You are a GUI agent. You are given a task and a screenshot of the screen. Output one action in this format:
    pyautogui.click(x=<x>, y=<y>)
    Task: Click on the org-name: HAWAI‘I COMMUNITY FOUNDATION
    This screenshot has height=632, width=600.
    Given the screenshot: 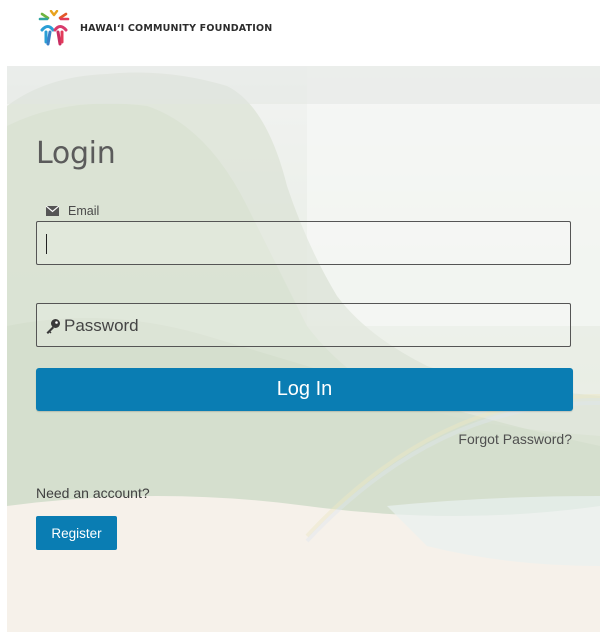 What is the action you would take?
    pyautogui.click(x=176, y=28)
    